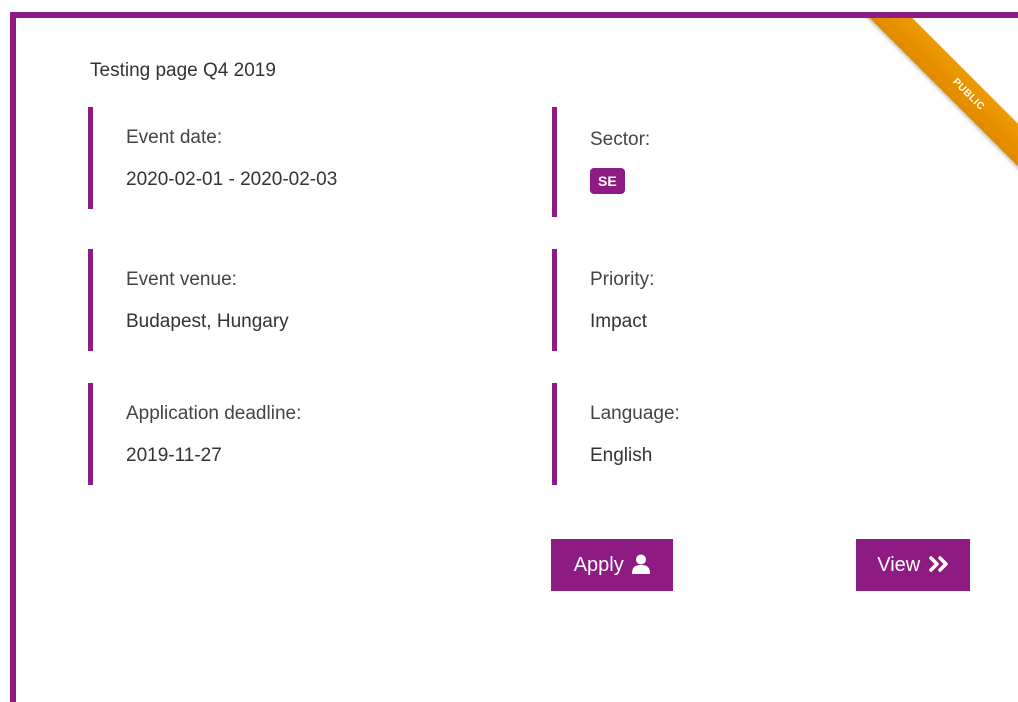  What do you see at coordinates (207, 321) in the screenshot?
I see `event-venue-value: Budapest, Hungary` at bounding box center [207, 321].